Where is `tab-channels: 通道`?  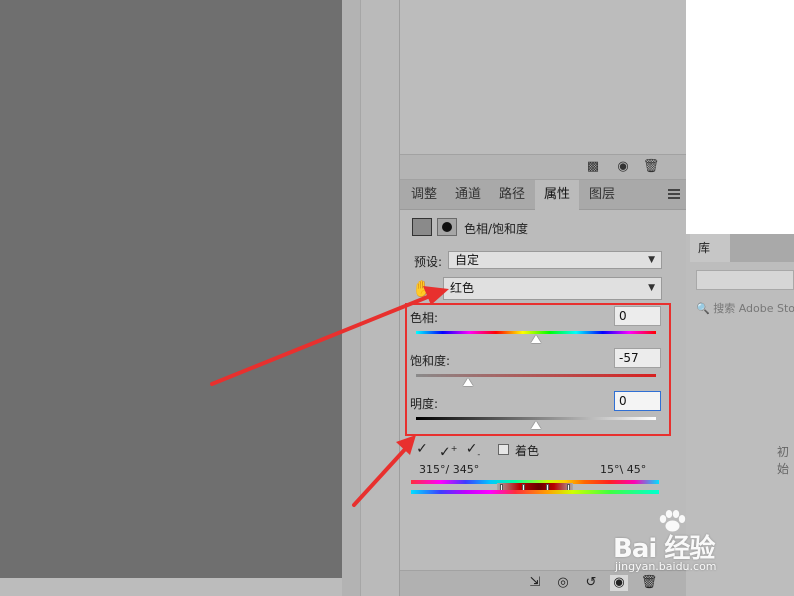 tab-channels: 通道 is located at coordinates (468, 195).